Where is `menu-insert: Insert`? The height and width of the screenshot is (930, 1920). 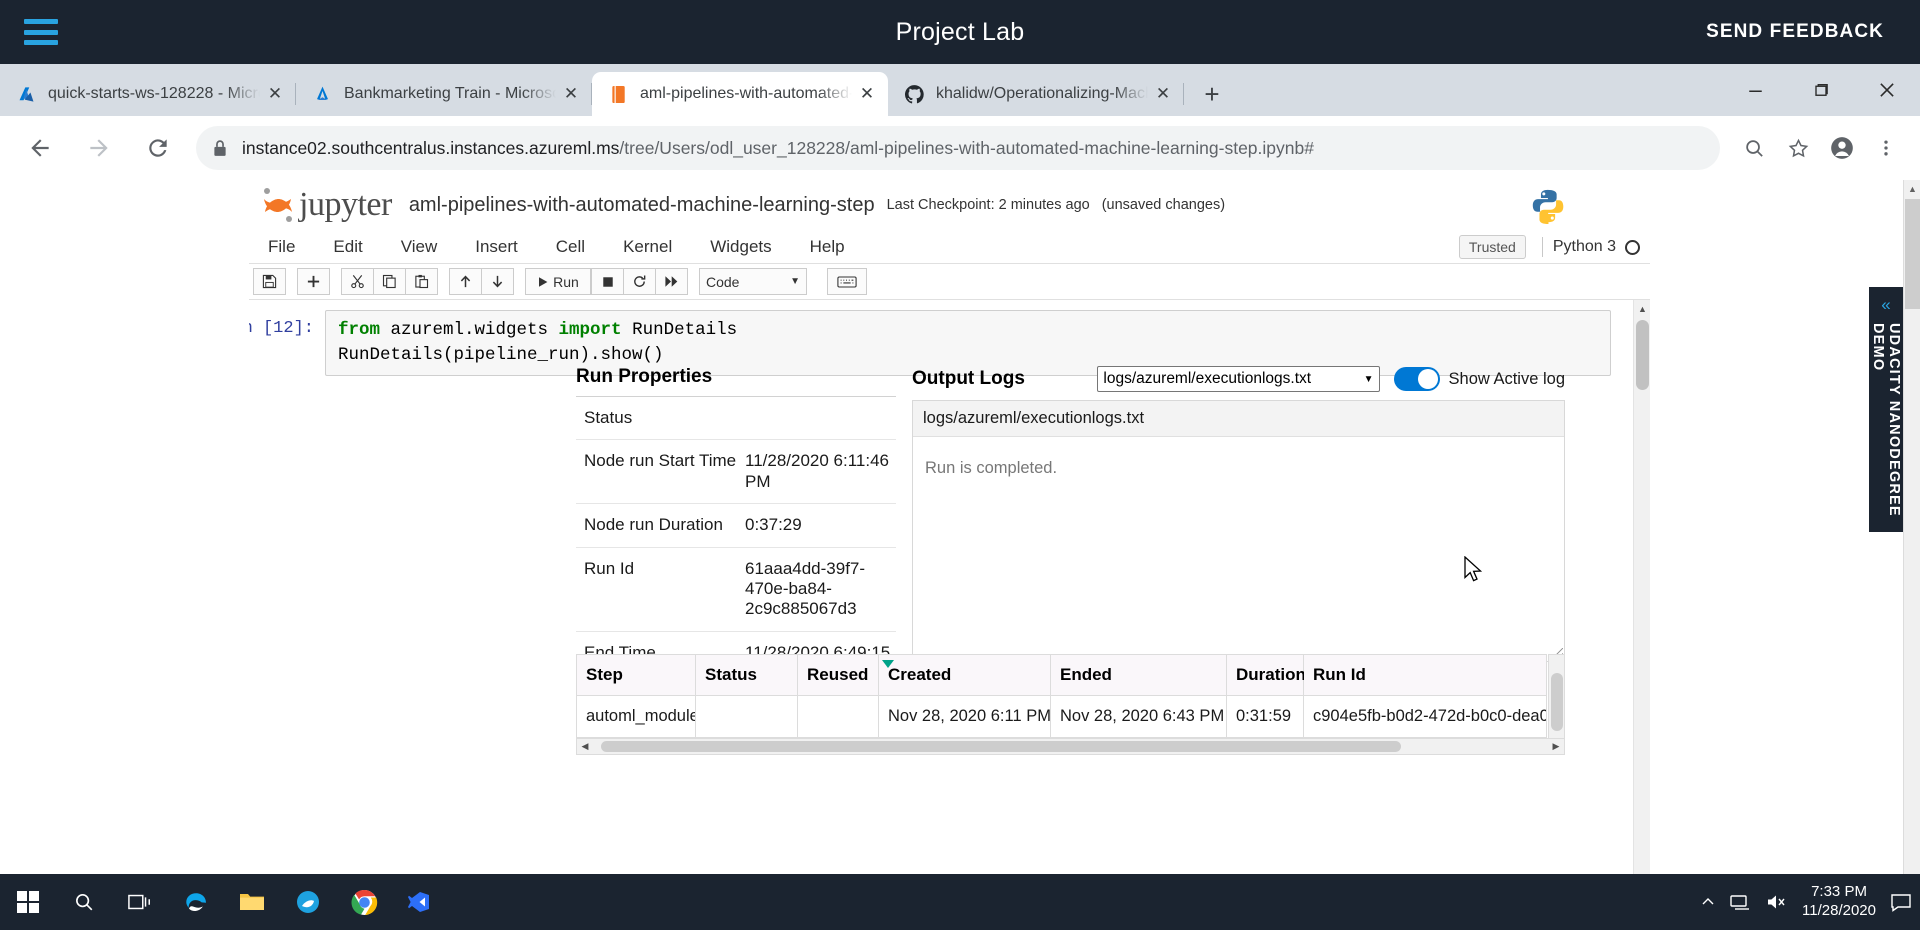
menu-insert: Insert is located at coordinates (496, 247).